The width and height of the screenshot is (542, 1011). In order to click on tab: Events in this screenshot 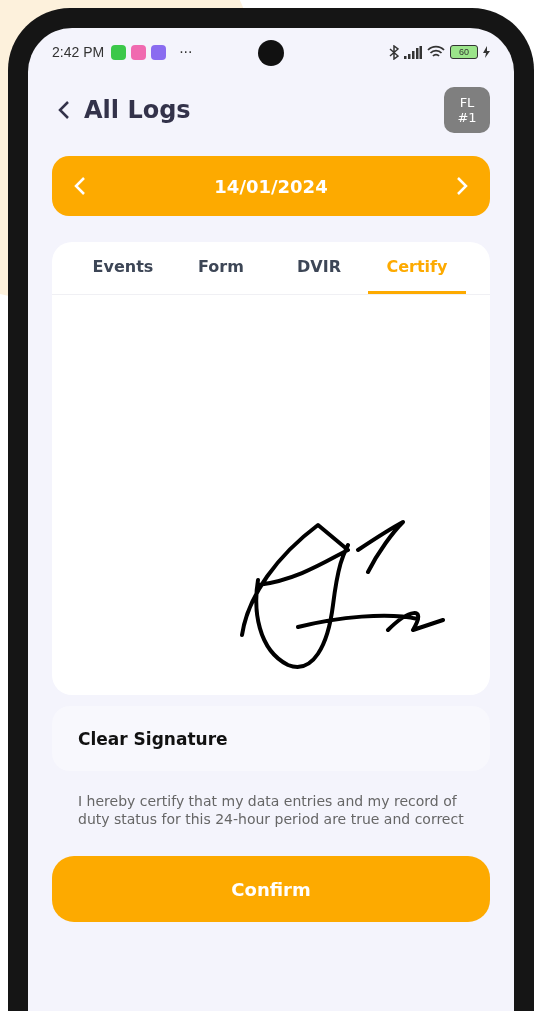, I will do `click(123, 268)`.